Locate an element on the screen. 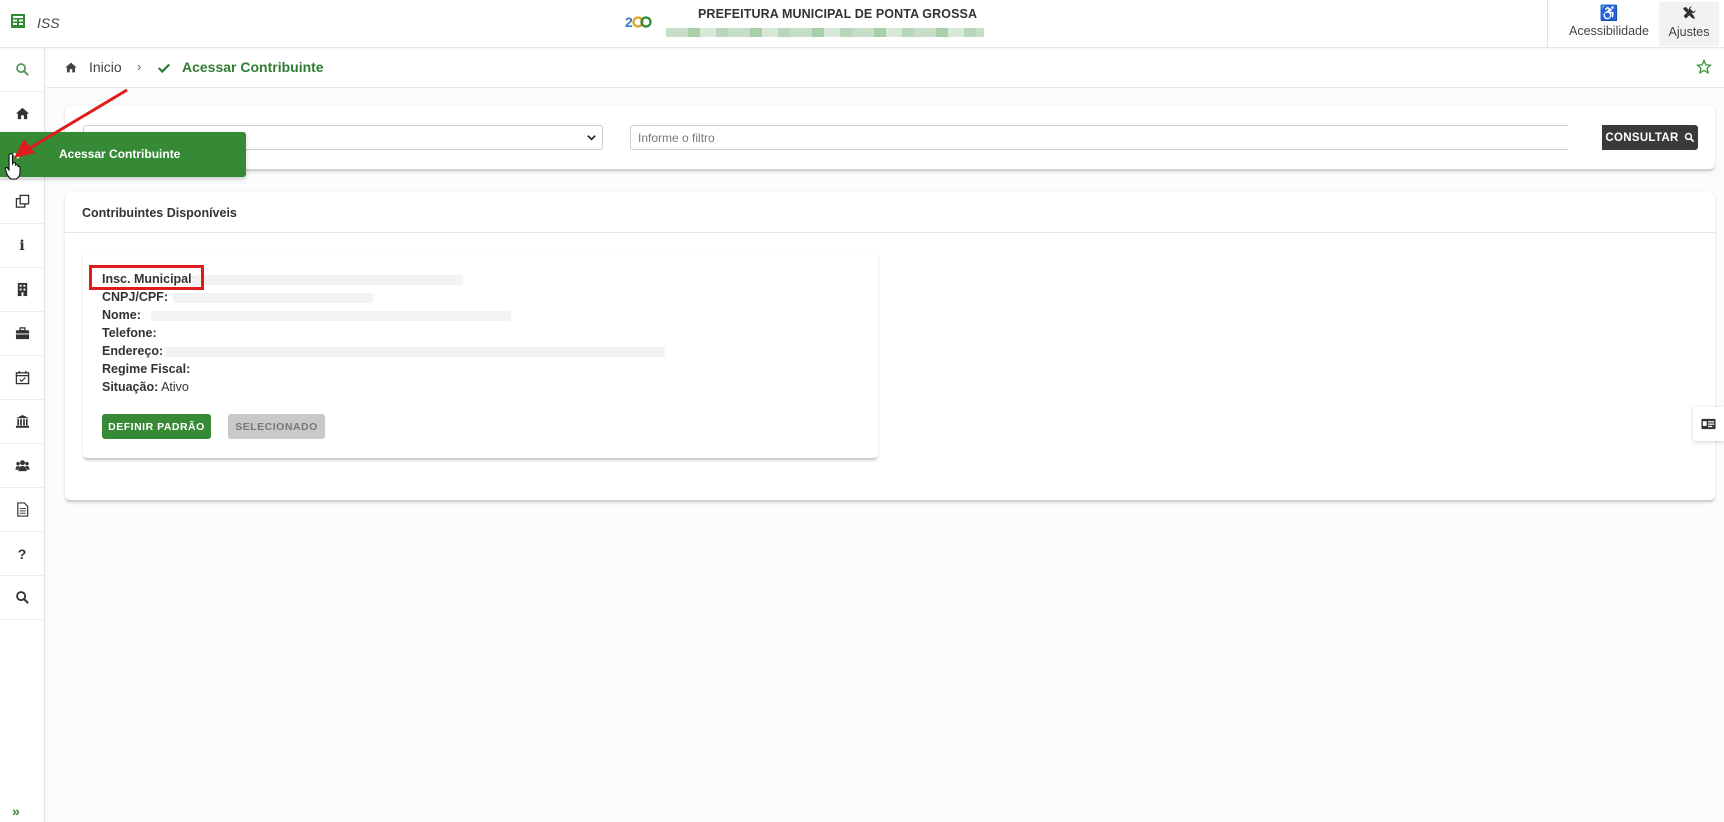  clone-icon is located at coordinates (22, 201).